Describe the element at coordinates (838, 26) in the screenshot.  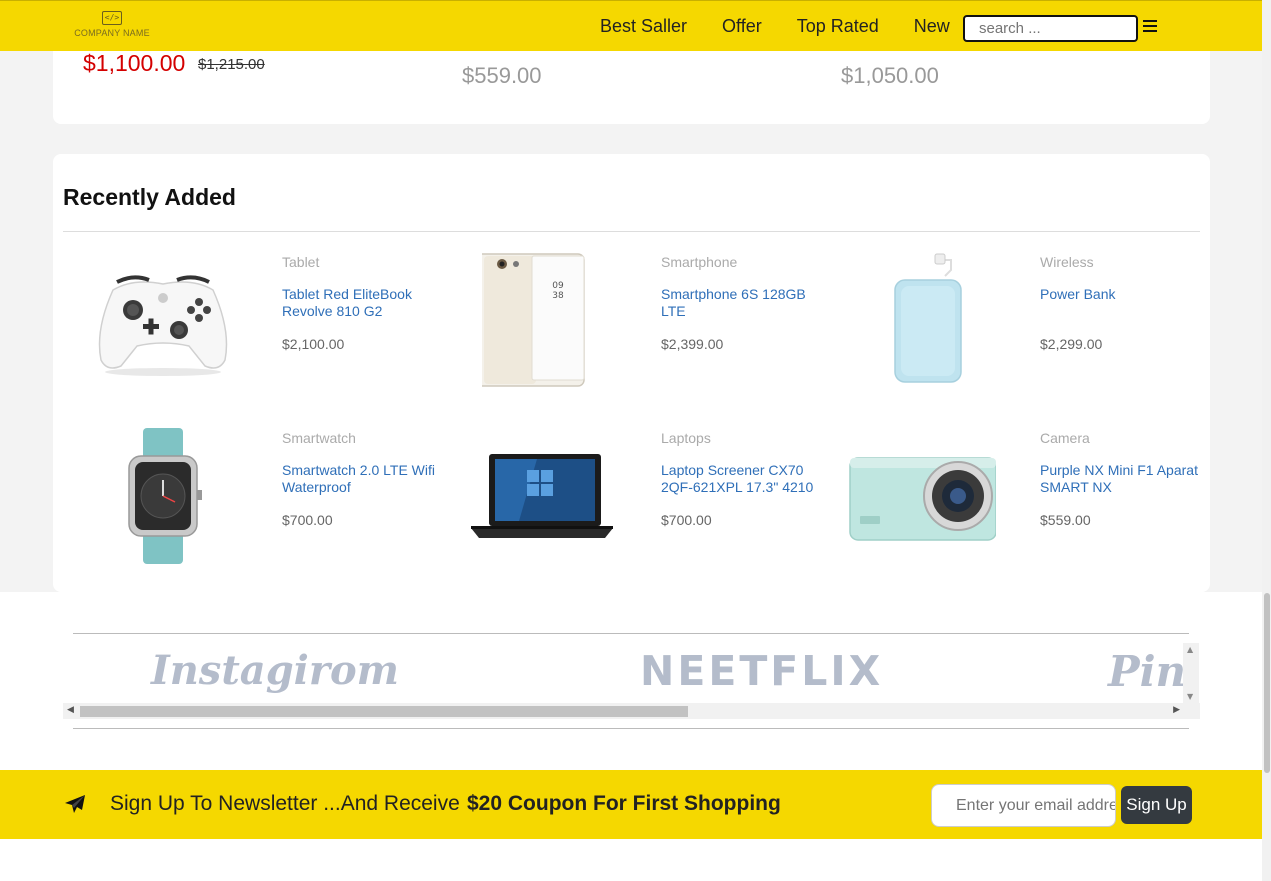
I see `nav-top-rated: Top Rated` at that location.